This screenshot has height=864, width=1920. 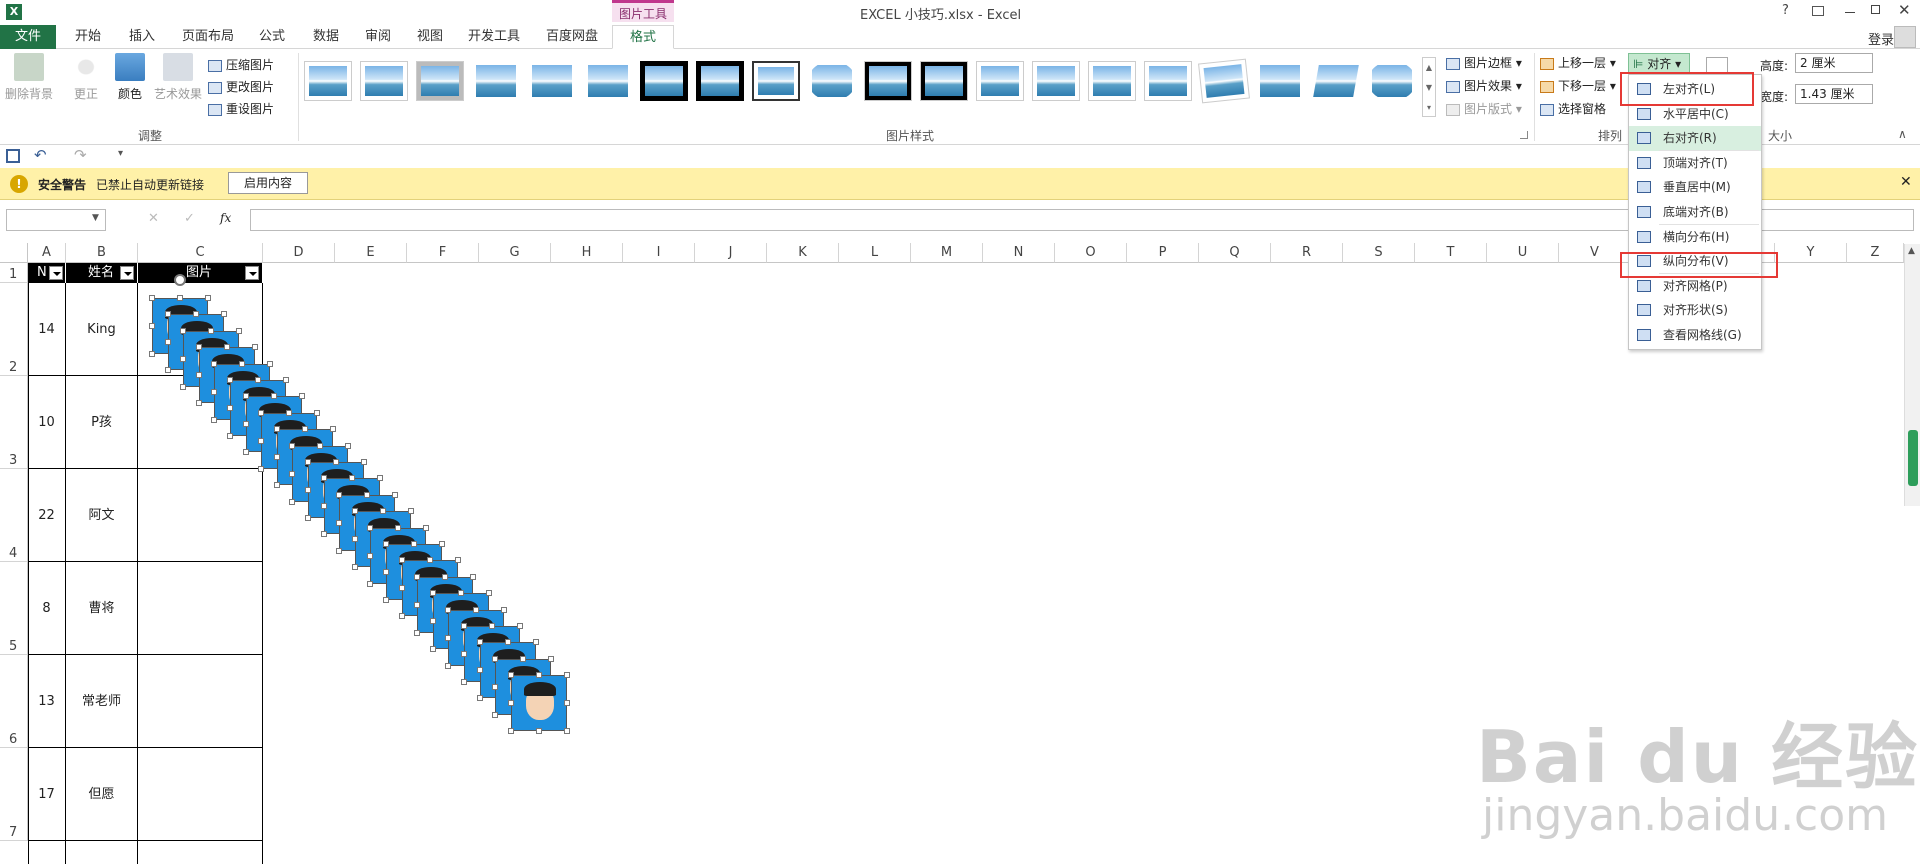 I want to click on row-header: 3, so click(x=14, y=422).